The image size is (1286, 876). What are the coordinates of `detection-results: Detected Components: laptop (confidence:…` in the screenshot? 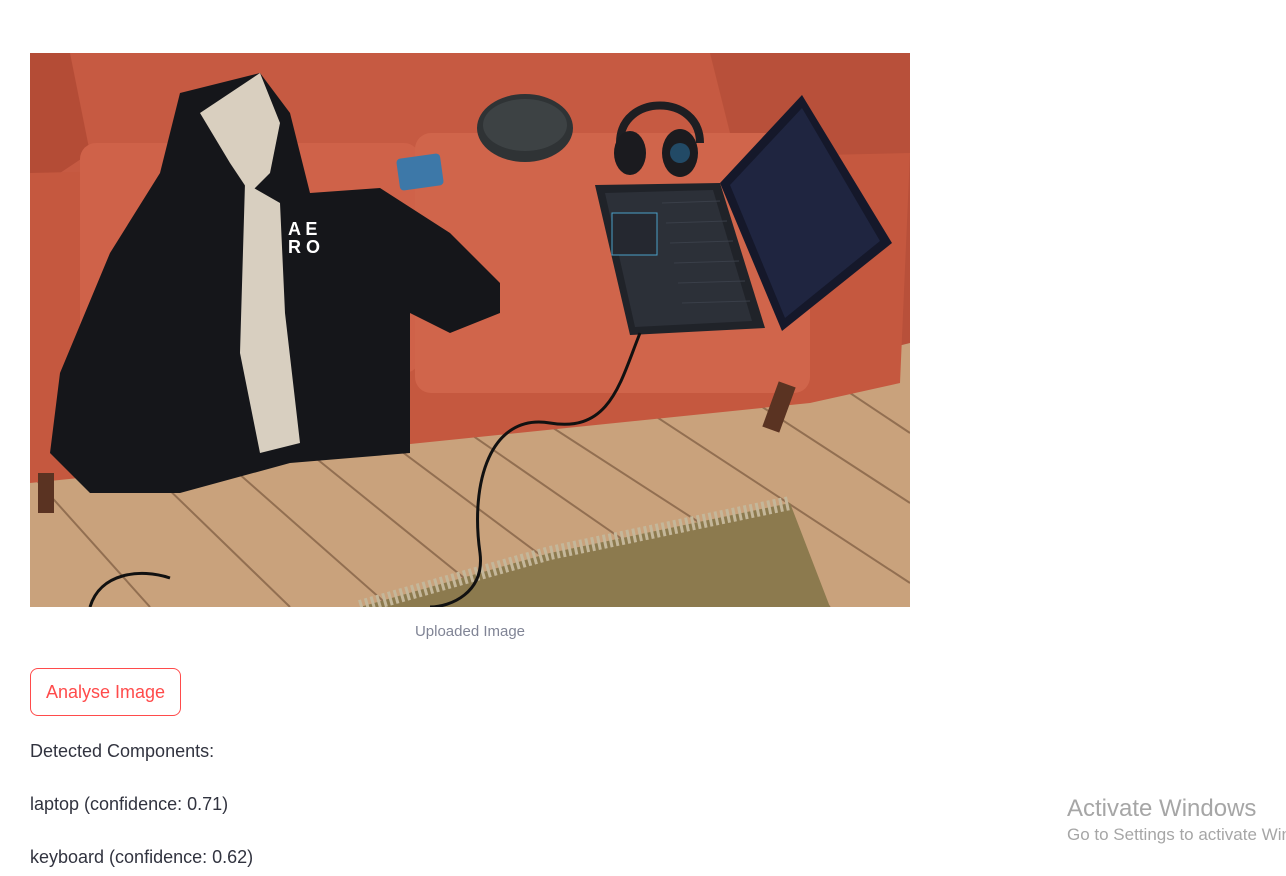 It's located at (141, 808).